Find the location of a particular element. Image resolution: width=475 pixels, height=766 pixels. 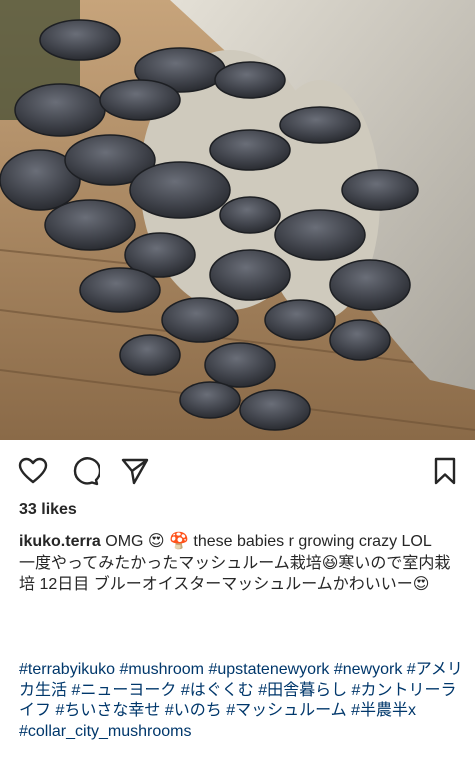

hashtag: #upstatenewyork is located at coordinates (268, 669).